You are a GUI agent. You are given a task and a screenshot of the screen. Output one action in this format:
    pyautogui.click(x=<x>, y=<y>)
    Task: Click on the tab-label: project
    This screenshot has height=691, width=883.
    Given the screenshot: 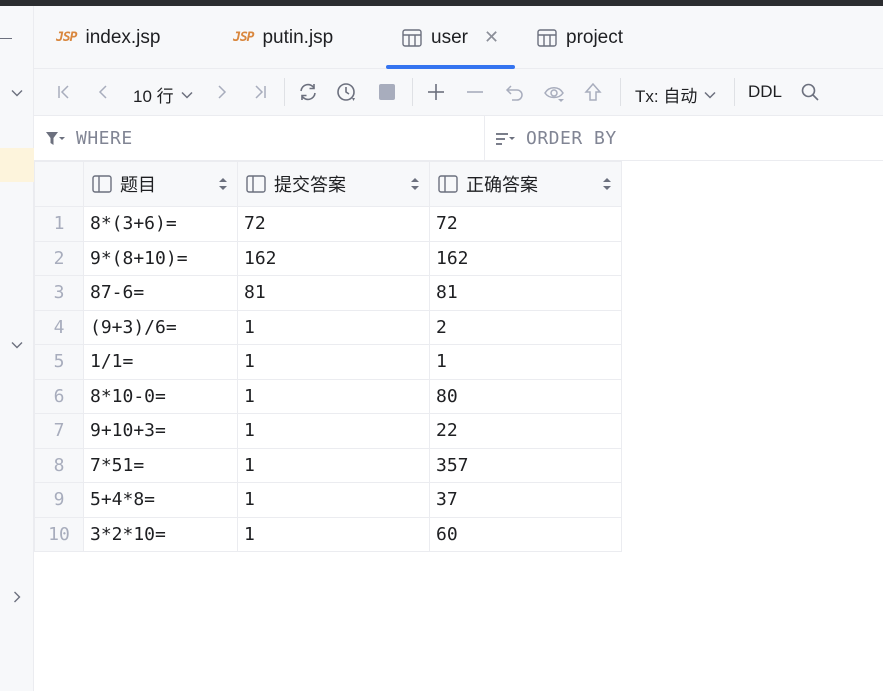 What is the action you would take?
    pyautogui.click(x=595, y=37)
    